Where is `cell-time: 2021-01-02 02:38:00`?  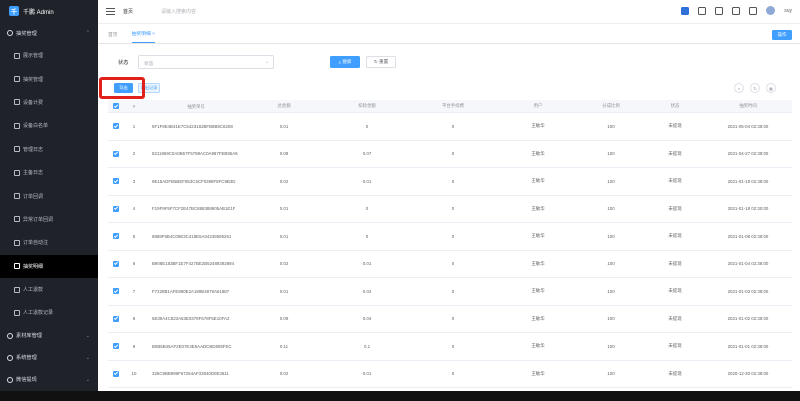
cell-time: 2021-01-02 02:38:00 is located at coordinates (748, 319).